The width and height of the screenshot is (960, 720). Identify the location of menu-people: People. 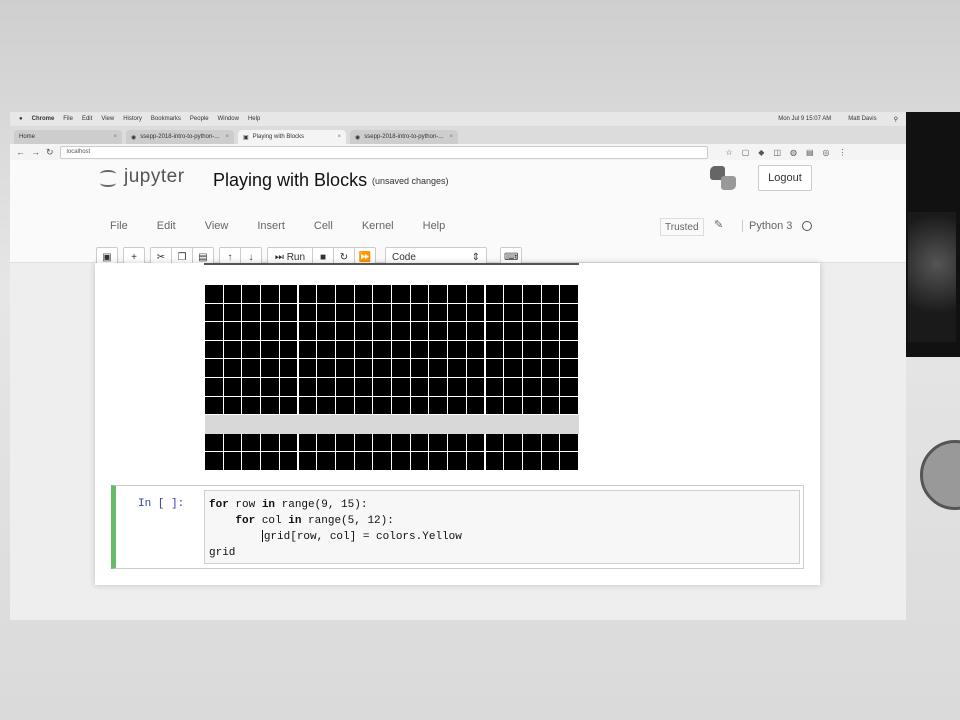
(199, 119).